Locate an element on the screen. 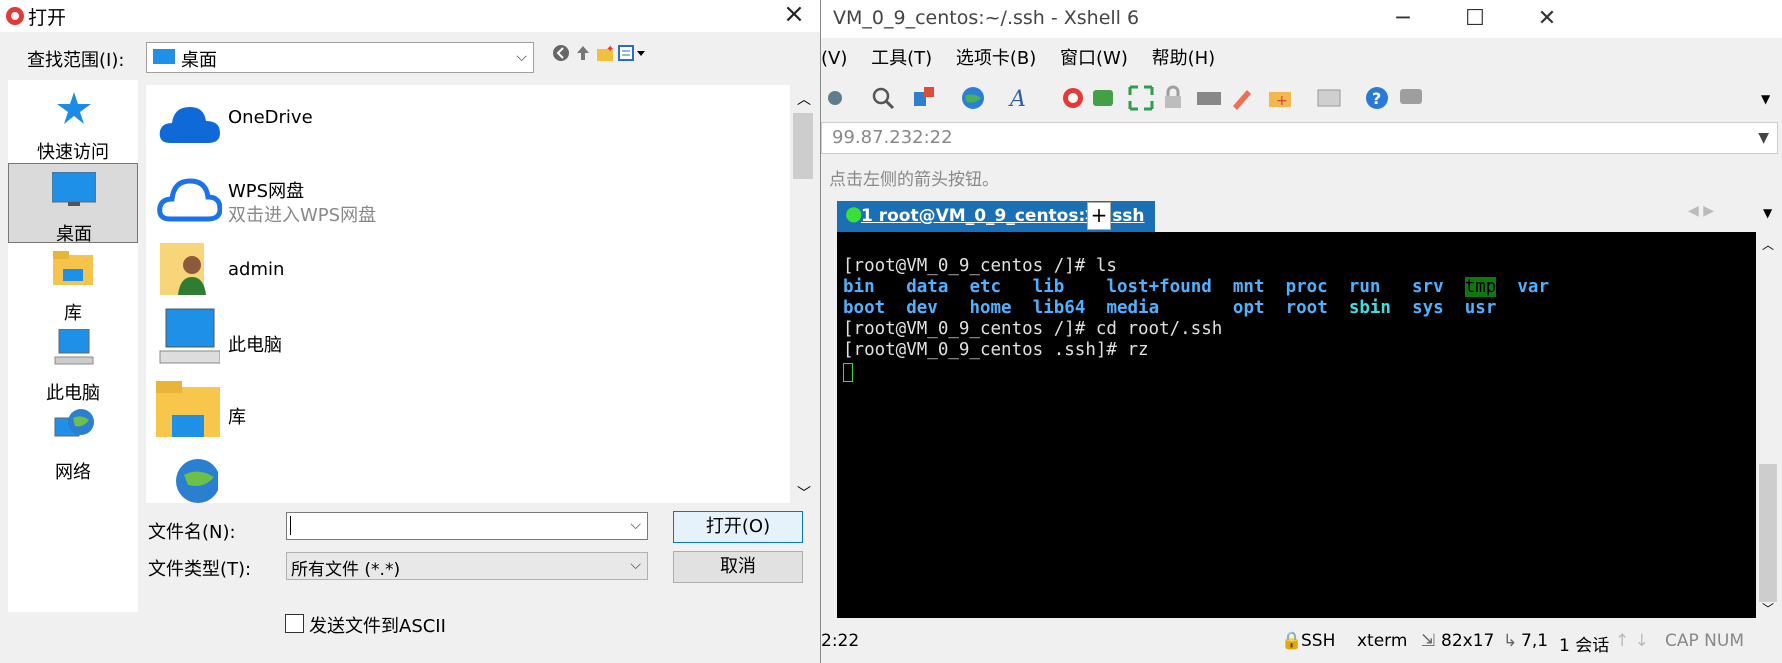 This screenshot has height=663, width=1782. dialog-title-bar: 打开 × is located at coordinates (410, 16).